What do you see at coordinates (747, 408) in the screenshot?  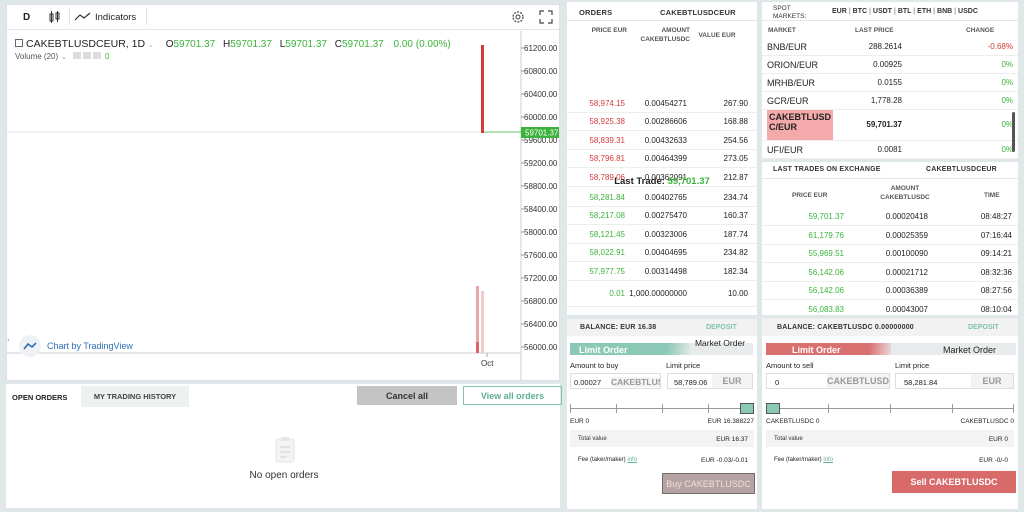 I see `buy-slider-handle` at bounding box center [747, 408].